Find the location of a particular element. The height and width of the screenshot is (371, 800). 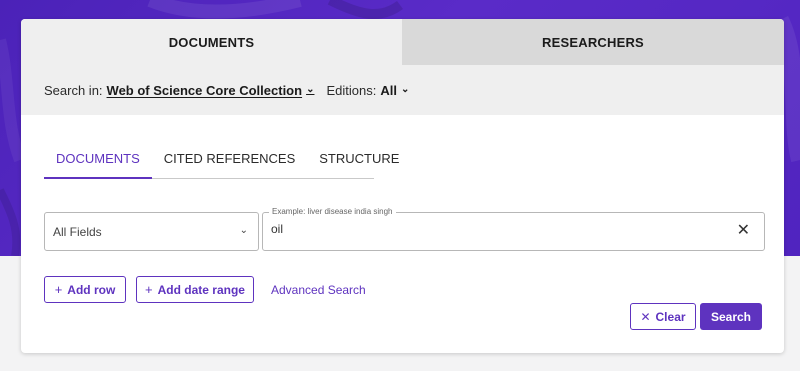

collection-dropdown: Web of Science Core Collection ⌄ is located at coordinates (211, 90).